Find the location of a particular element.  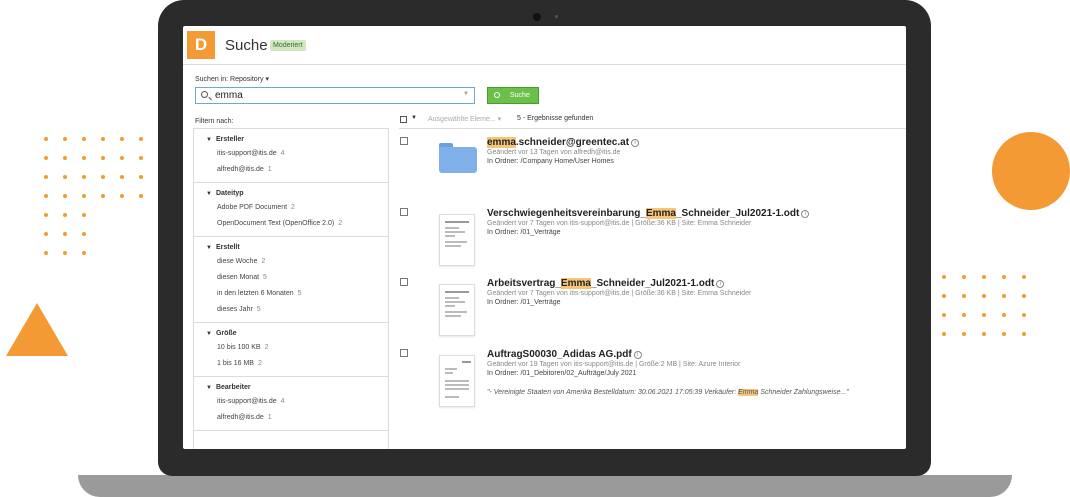

search-dropdown-icon: ▼ is located at coordinates (466, 94).